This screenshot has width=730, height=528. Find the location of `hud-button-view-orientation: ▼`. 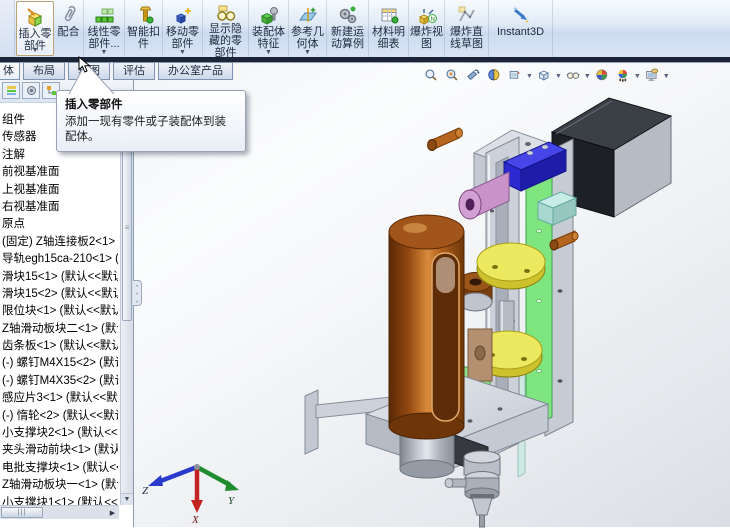

hud-button-view-orientation: ▼ is located at coordinates (520, 76).